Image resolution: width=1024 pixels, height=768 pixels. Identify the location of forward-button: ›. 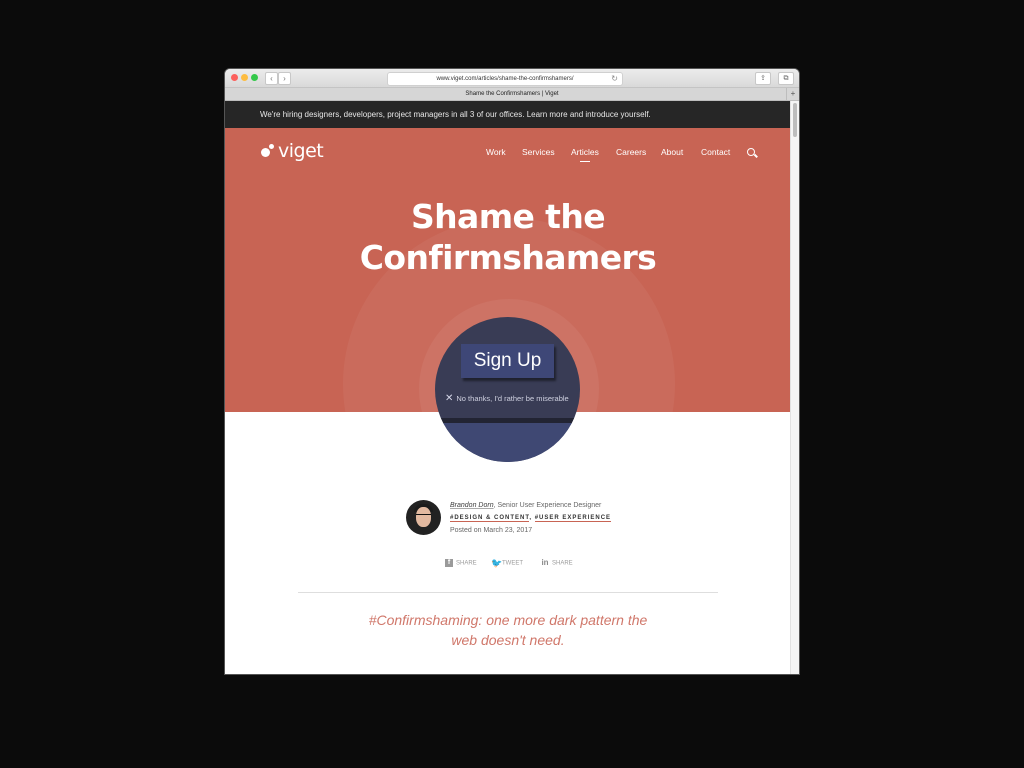
(284, 78).